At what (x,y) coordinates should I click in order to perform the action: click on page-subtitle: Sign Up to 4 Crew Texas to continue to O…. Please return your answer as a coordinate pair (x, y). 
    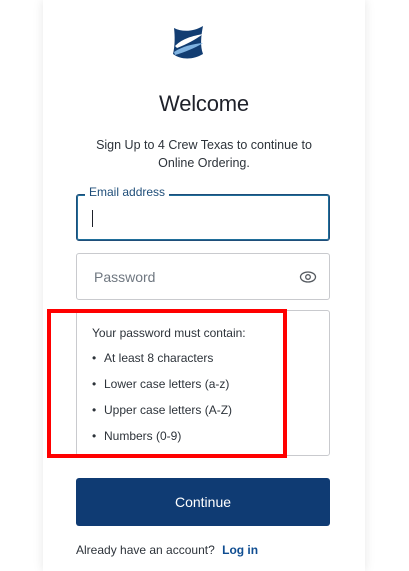
    Looking at the image, I should click on (204, 154).